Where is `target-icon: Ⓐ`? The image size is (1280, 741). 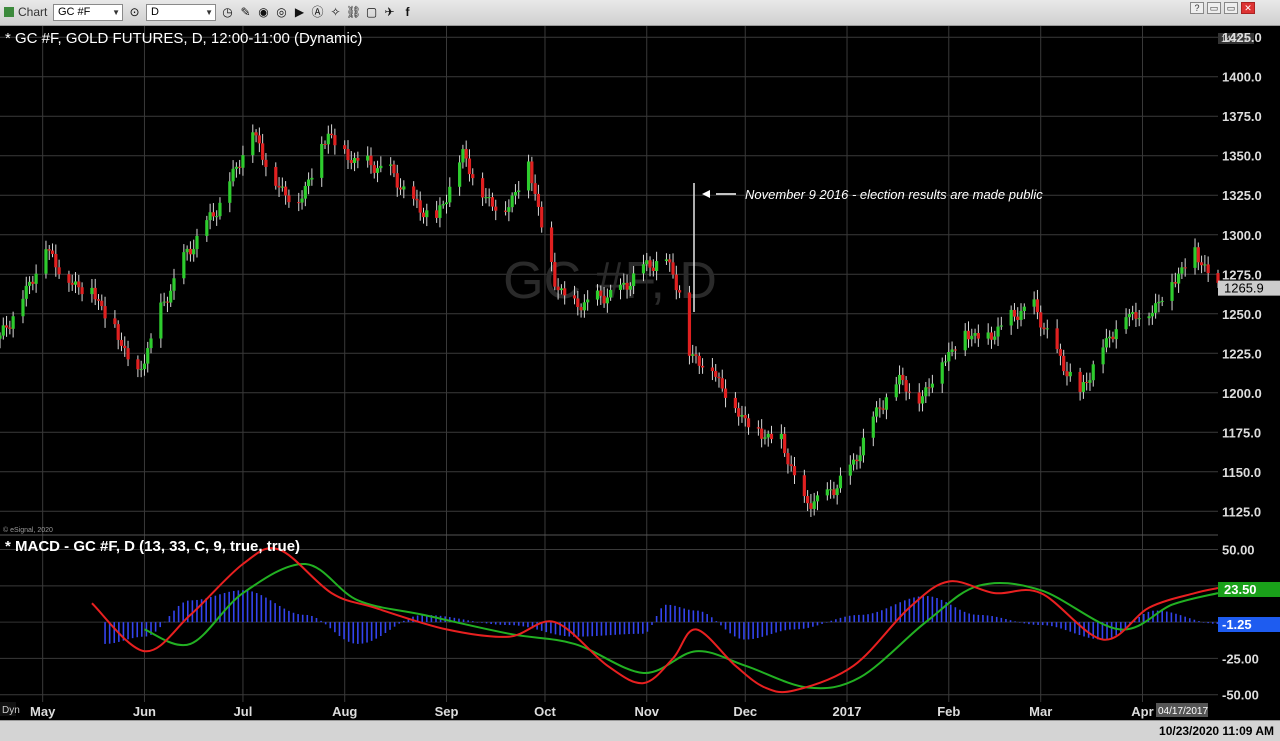 target-icon: Ⓐ is located at coordinates (317, 12).